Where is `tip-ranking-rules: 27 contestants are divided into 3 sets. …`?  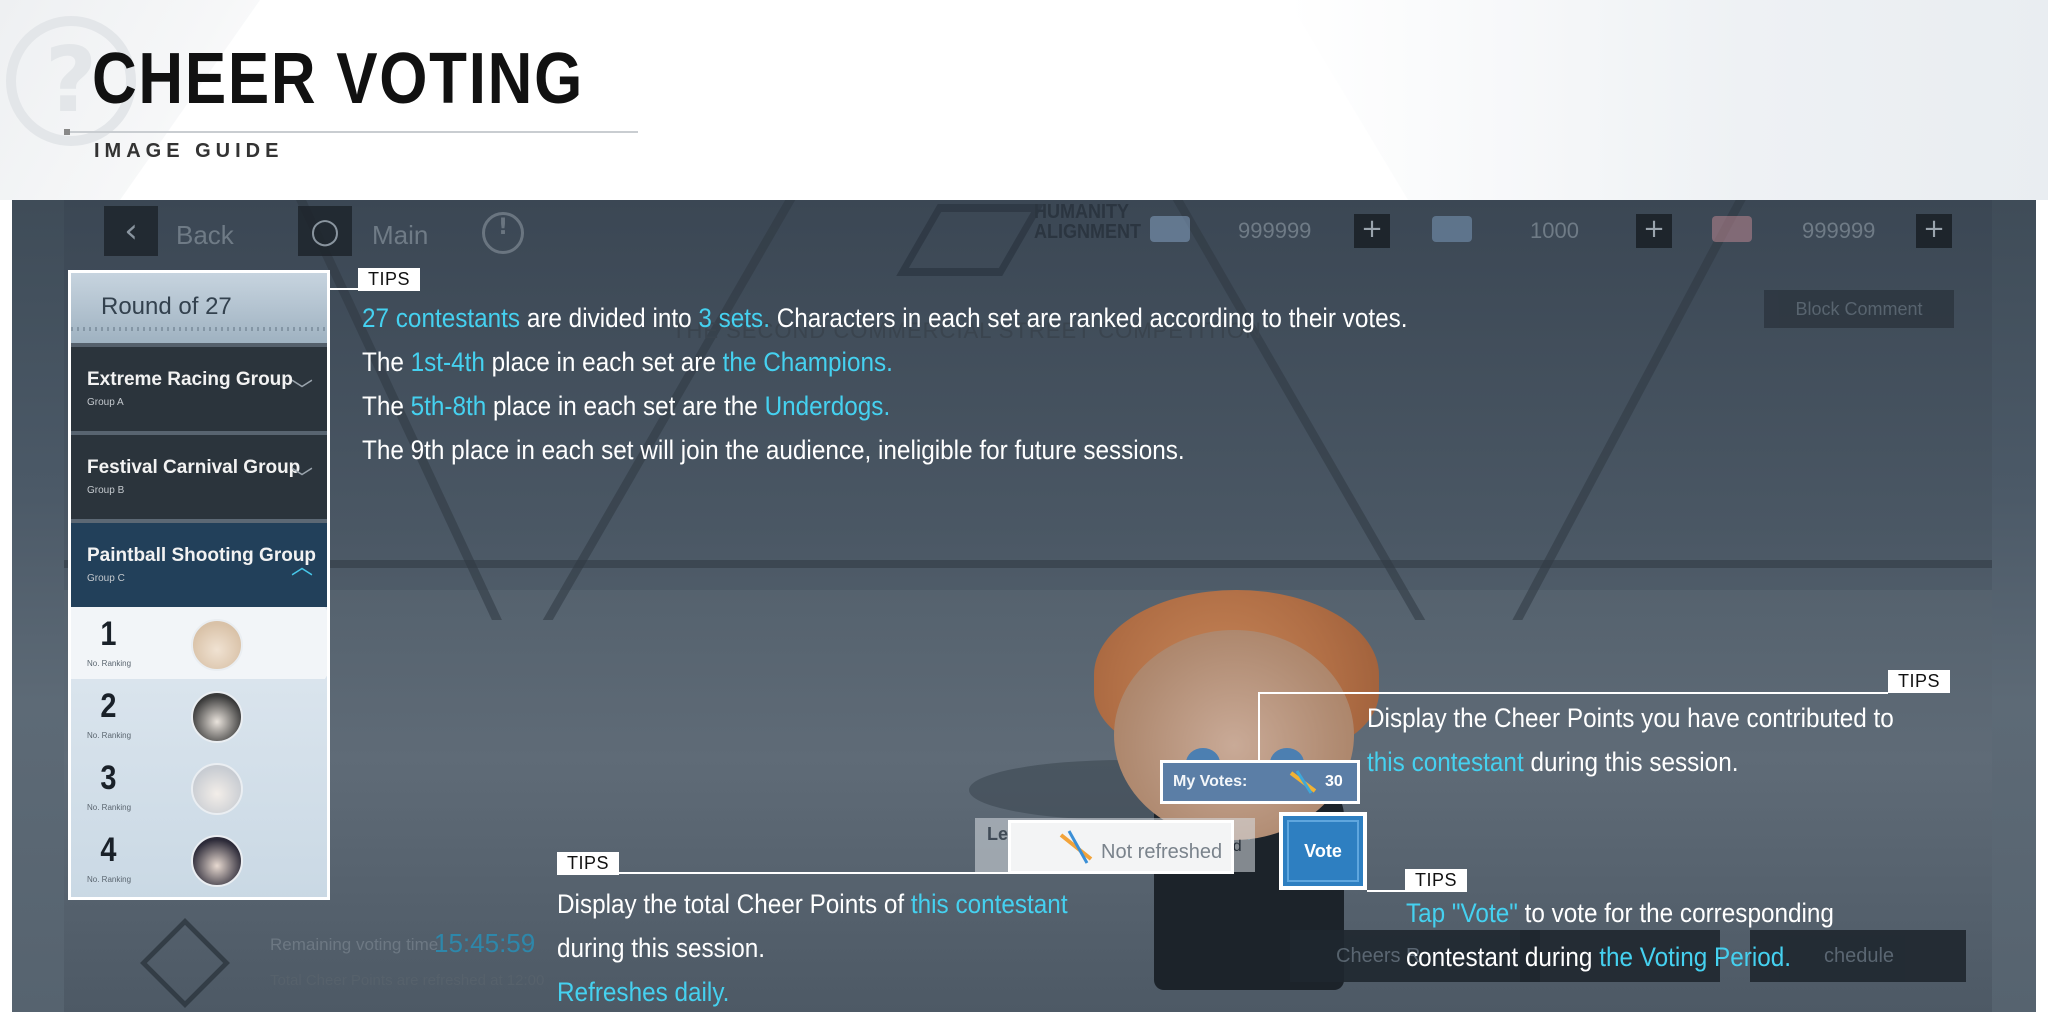 tip-ranking-rules: 27 contestants are divided into 3 sets. … is located at coordinates (885, 384).